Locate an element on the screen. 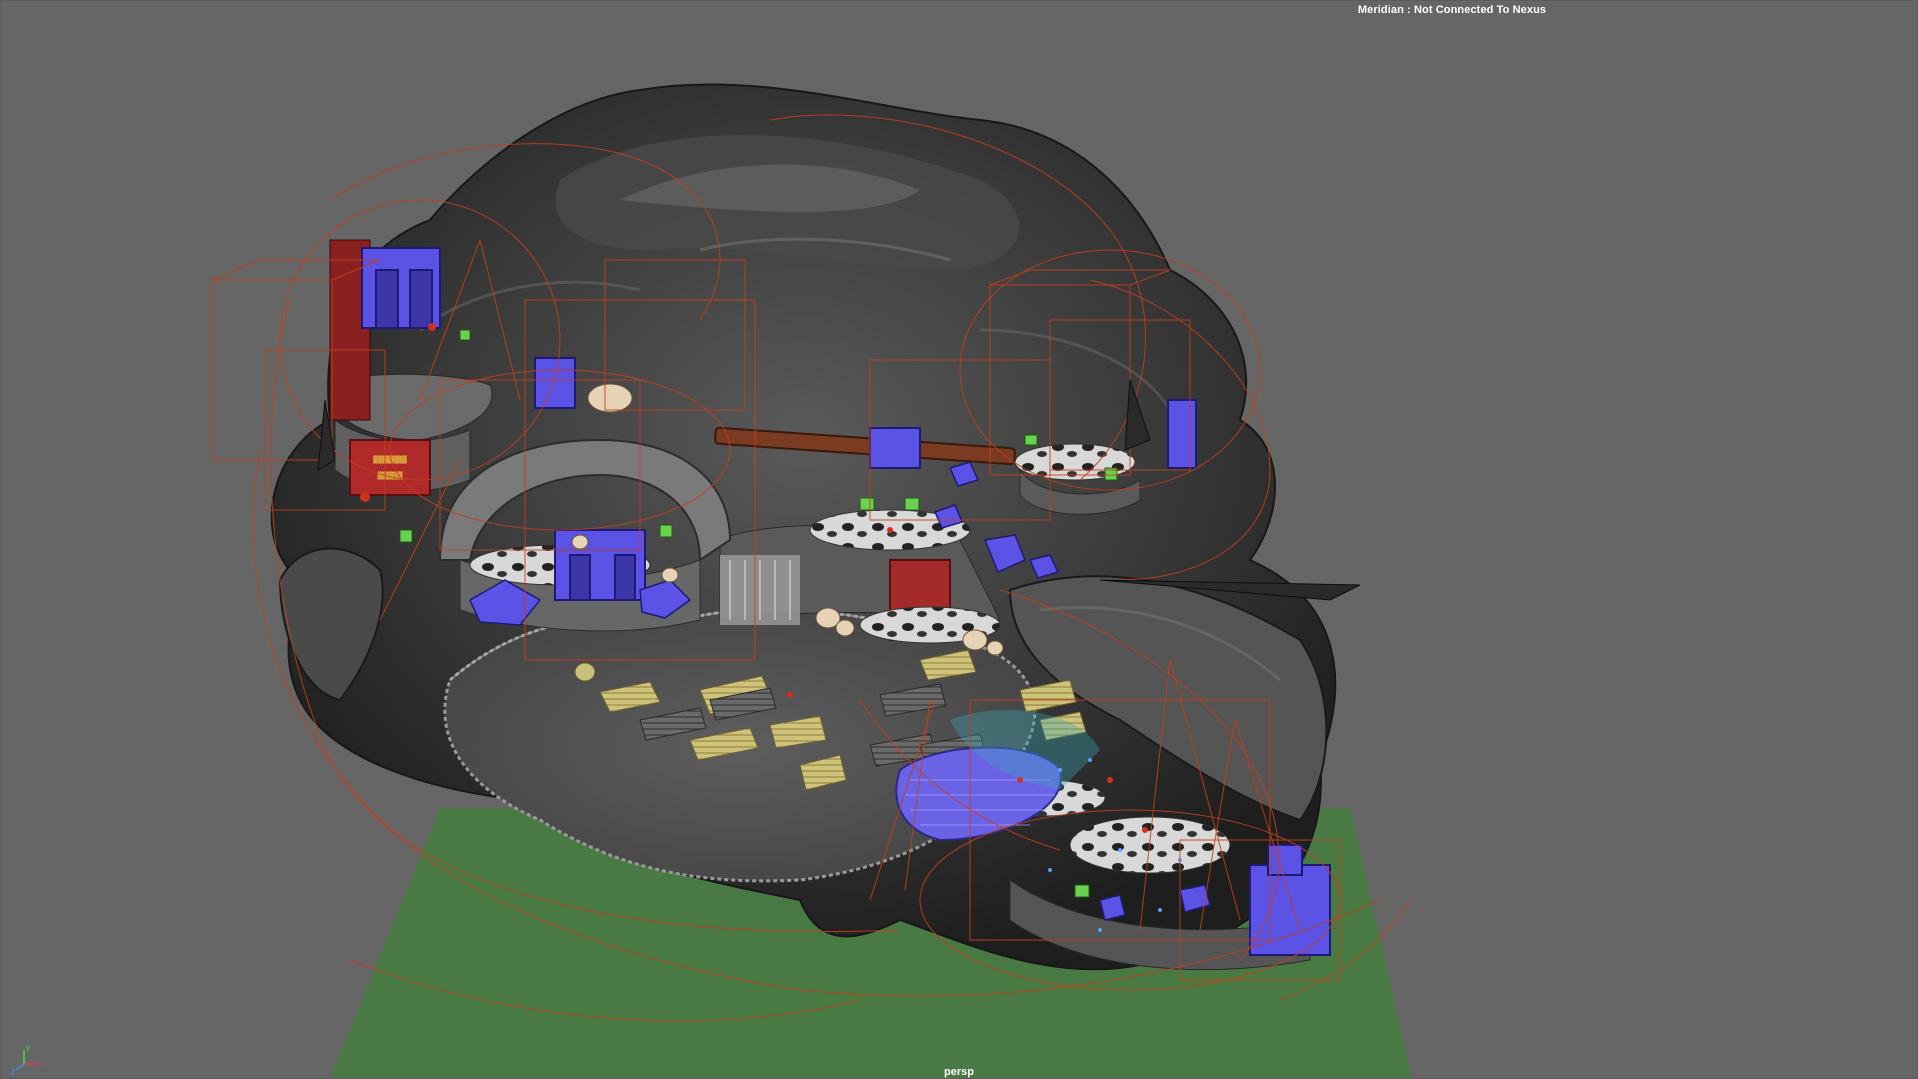 This screenshot has width=1918, height=1079. axis-x-label: x is located at coordinates (41, 1064).